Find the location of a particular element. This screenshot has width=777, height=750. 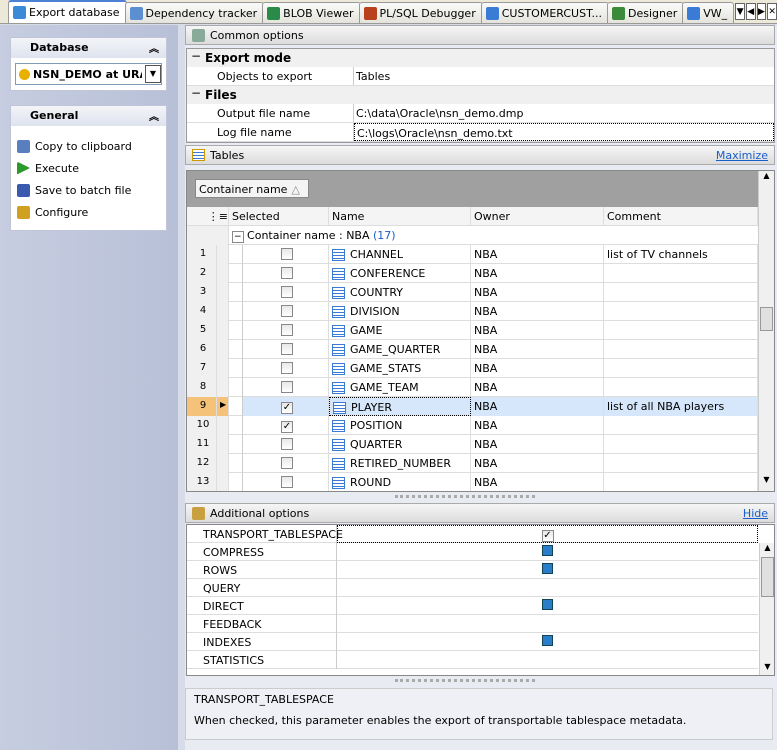

objects-value: Tables is located at coordinates (564, 76).